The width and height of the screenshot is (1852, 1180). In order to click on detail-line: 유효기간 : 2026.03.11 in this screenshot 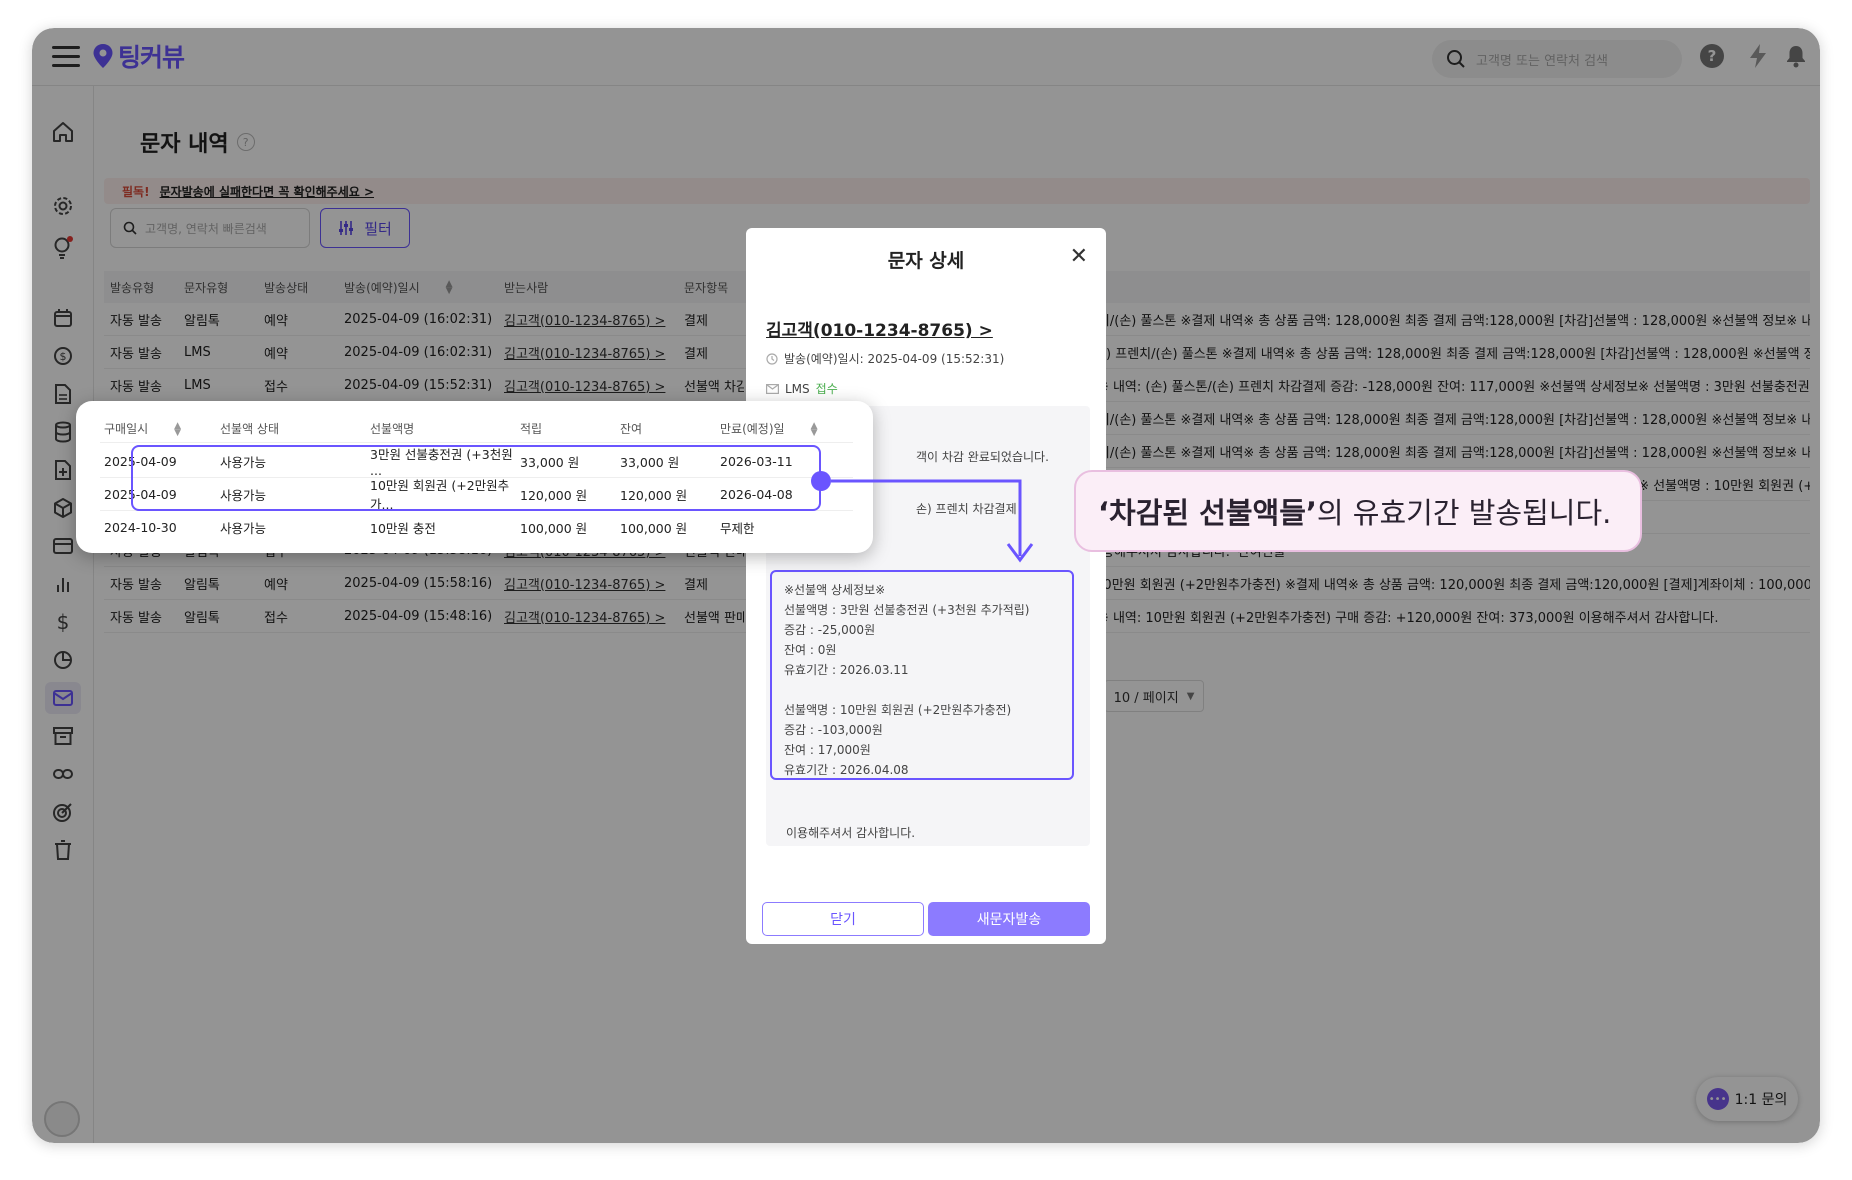, I will do `click(846, 670)`.